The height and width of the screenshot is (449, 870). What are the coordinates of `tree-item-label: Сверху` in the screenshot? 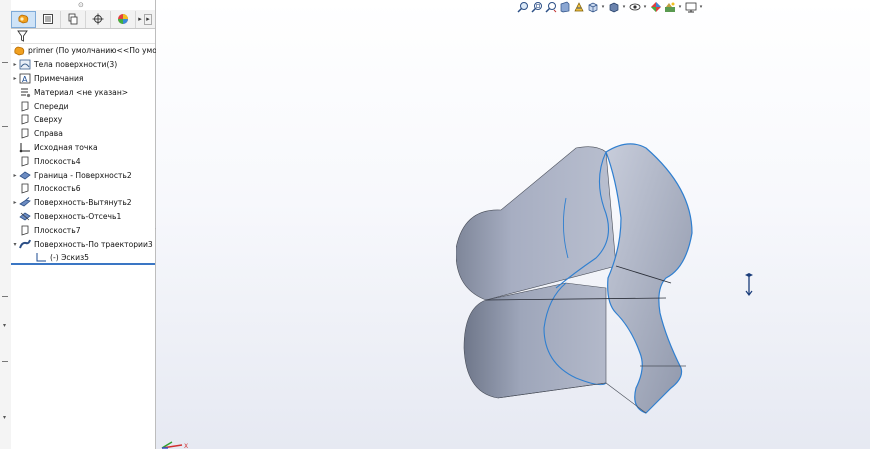 It's located at (48, 120).